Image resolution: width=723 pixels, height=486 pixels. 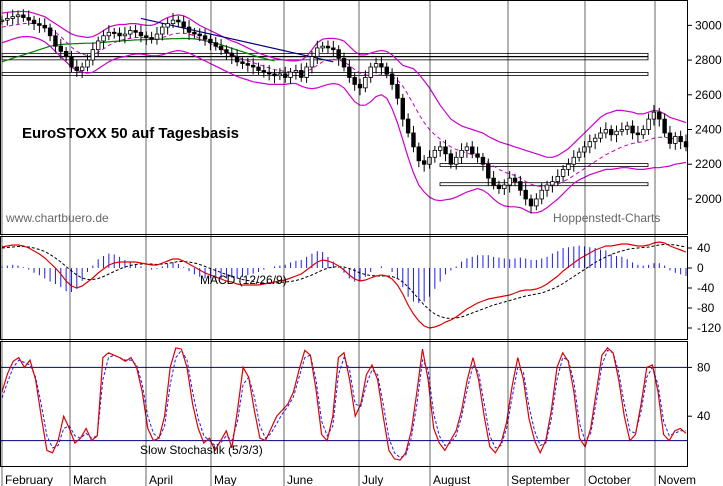 I want to click on macd-label: MACD (12/26/9), so click(x=243, y=280).